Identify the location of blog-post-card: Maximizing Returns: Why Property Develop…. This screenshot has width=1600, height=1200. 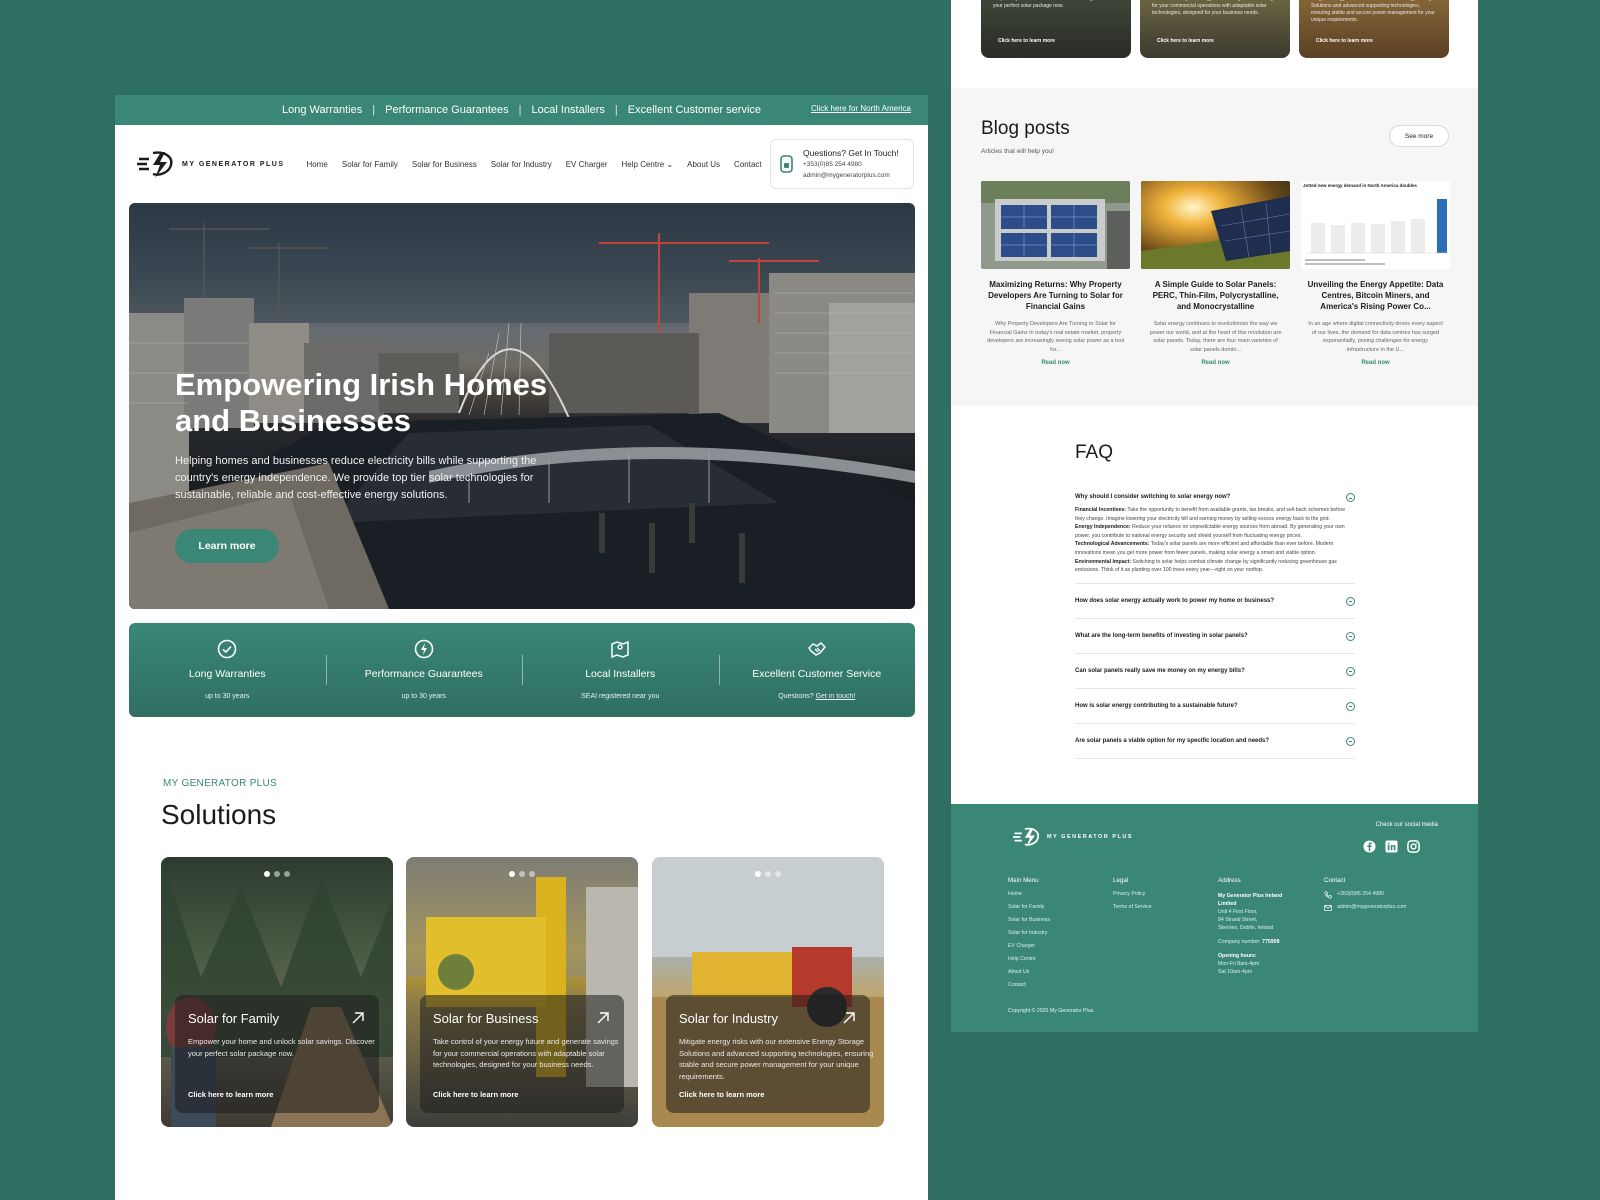
(1055, 273).